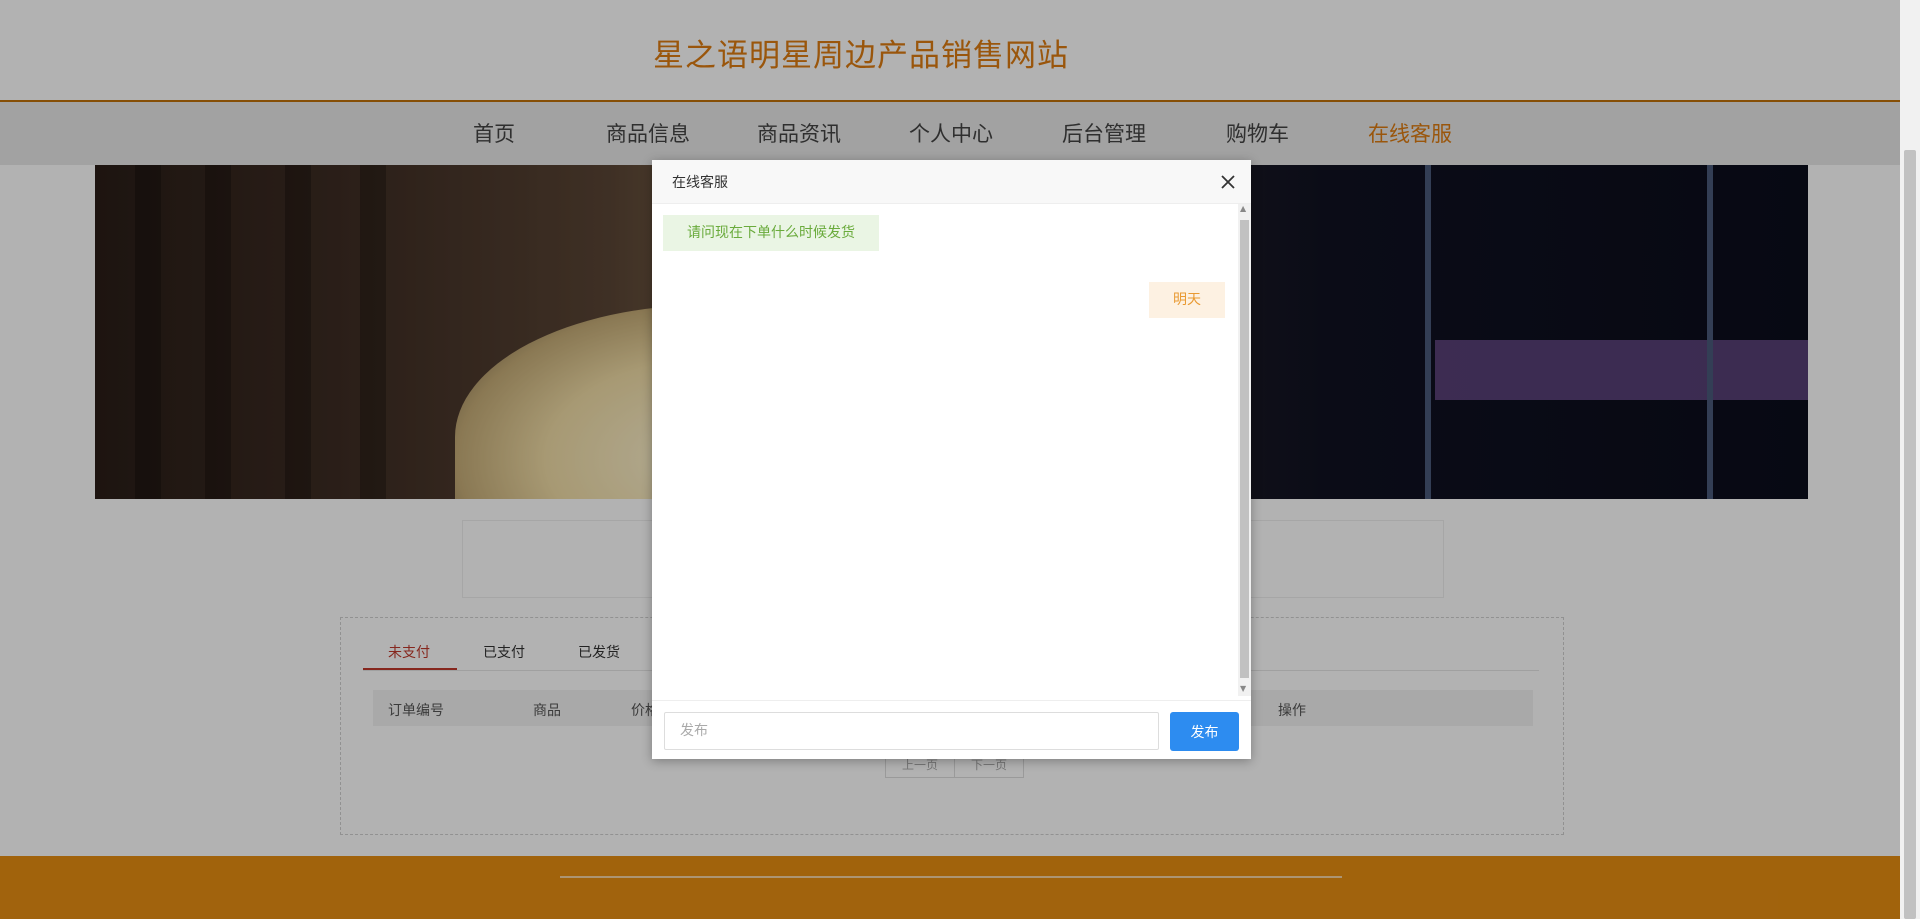  I want to click on chat-message-sent: 明天, so click(1187, 300).